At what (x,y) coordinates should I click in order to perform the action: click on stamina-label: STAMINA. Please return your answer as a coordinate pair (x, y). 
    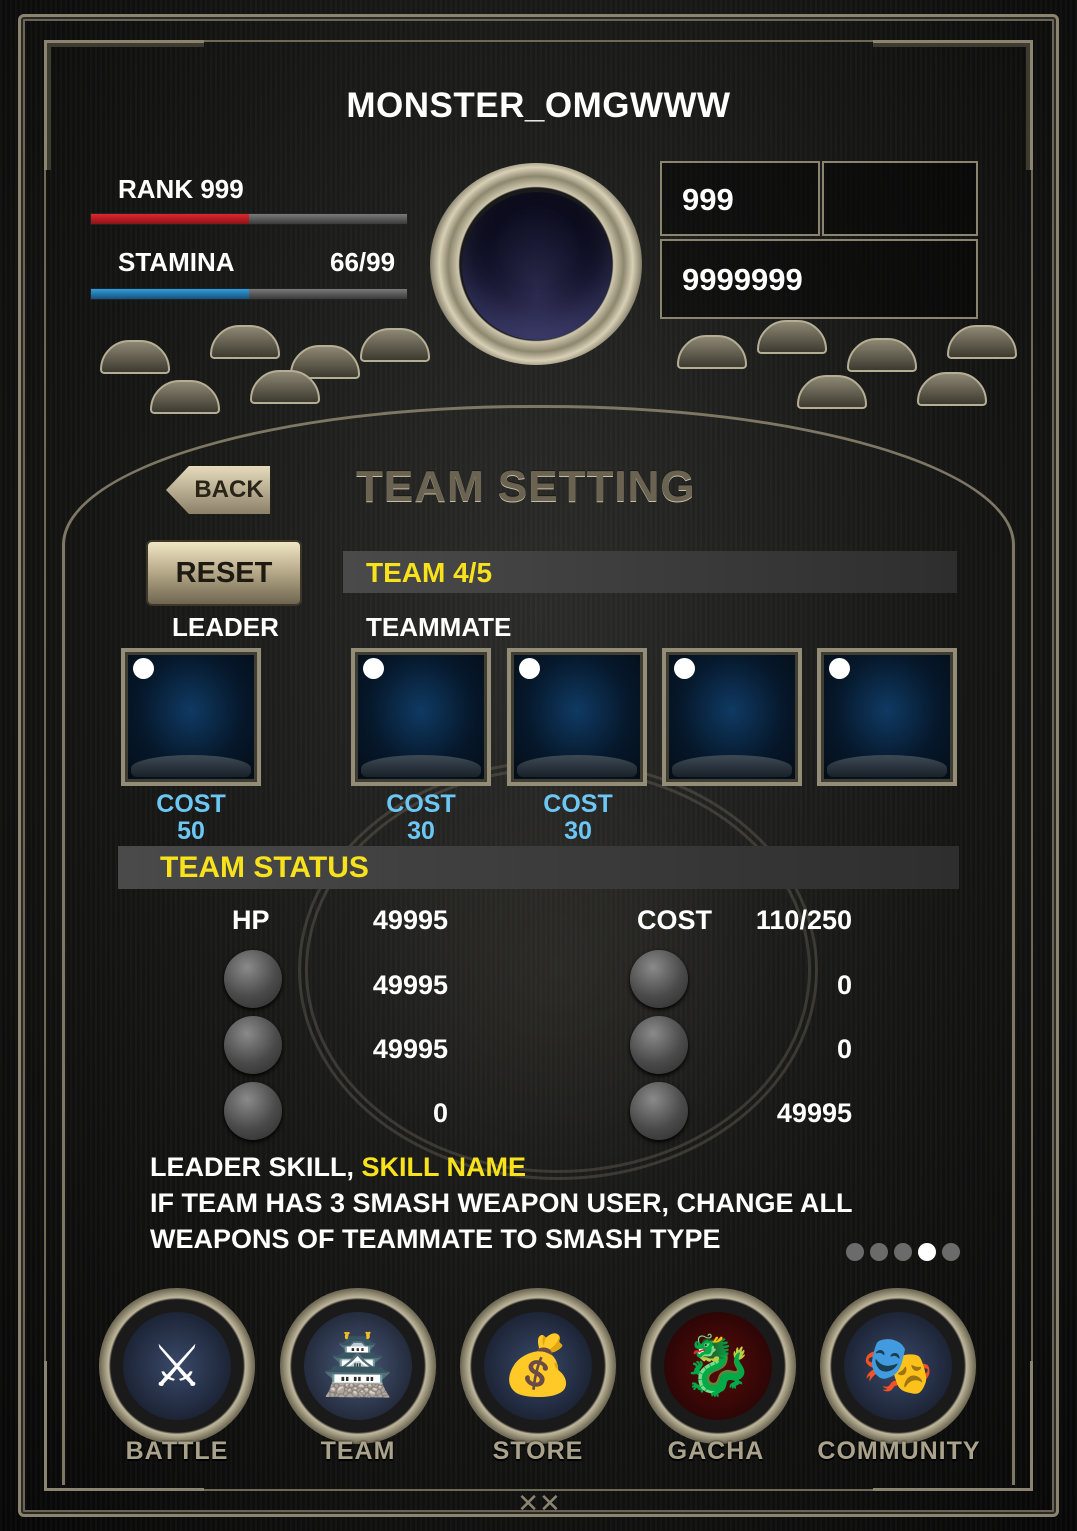
    Looking at the image, I should click on (176, 262).